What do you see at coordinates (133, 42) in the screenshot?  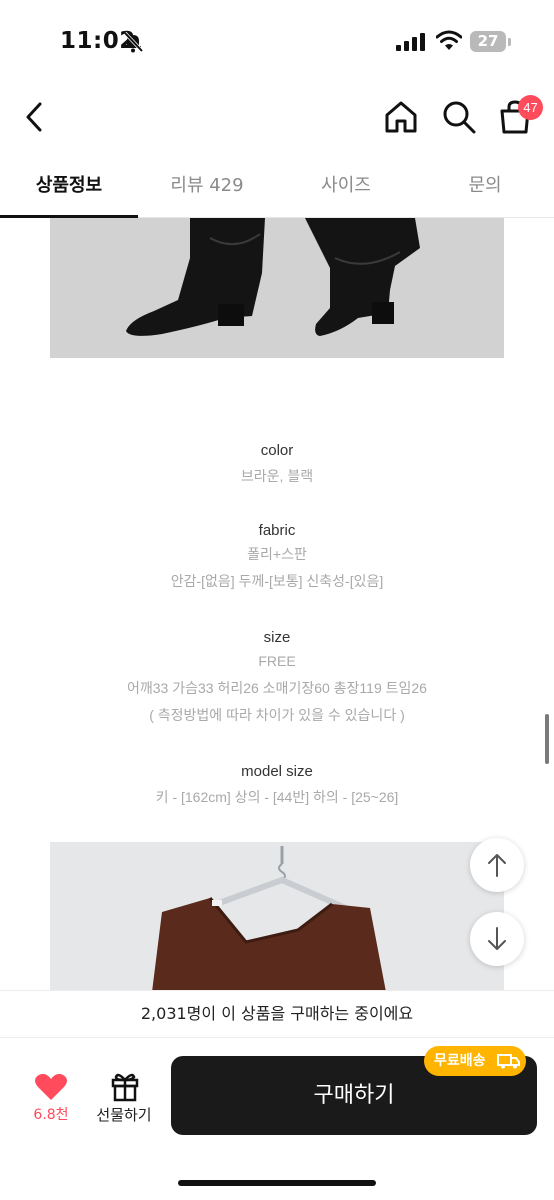 I see `bell-off-icon` at bounding box center [133, 42].